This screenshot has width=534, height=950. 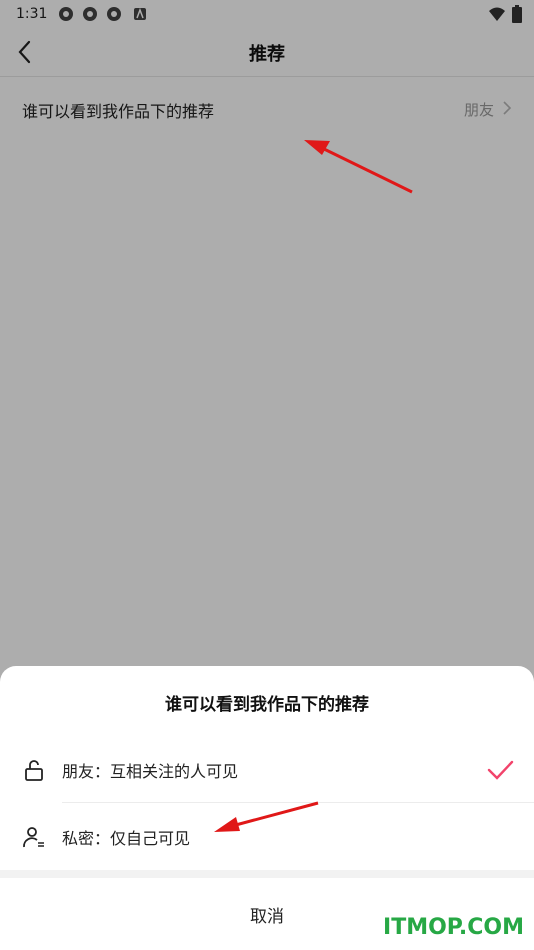 I want to click on option-friends: 朋友：互相关注的人可见, so click(x=267, y=769).